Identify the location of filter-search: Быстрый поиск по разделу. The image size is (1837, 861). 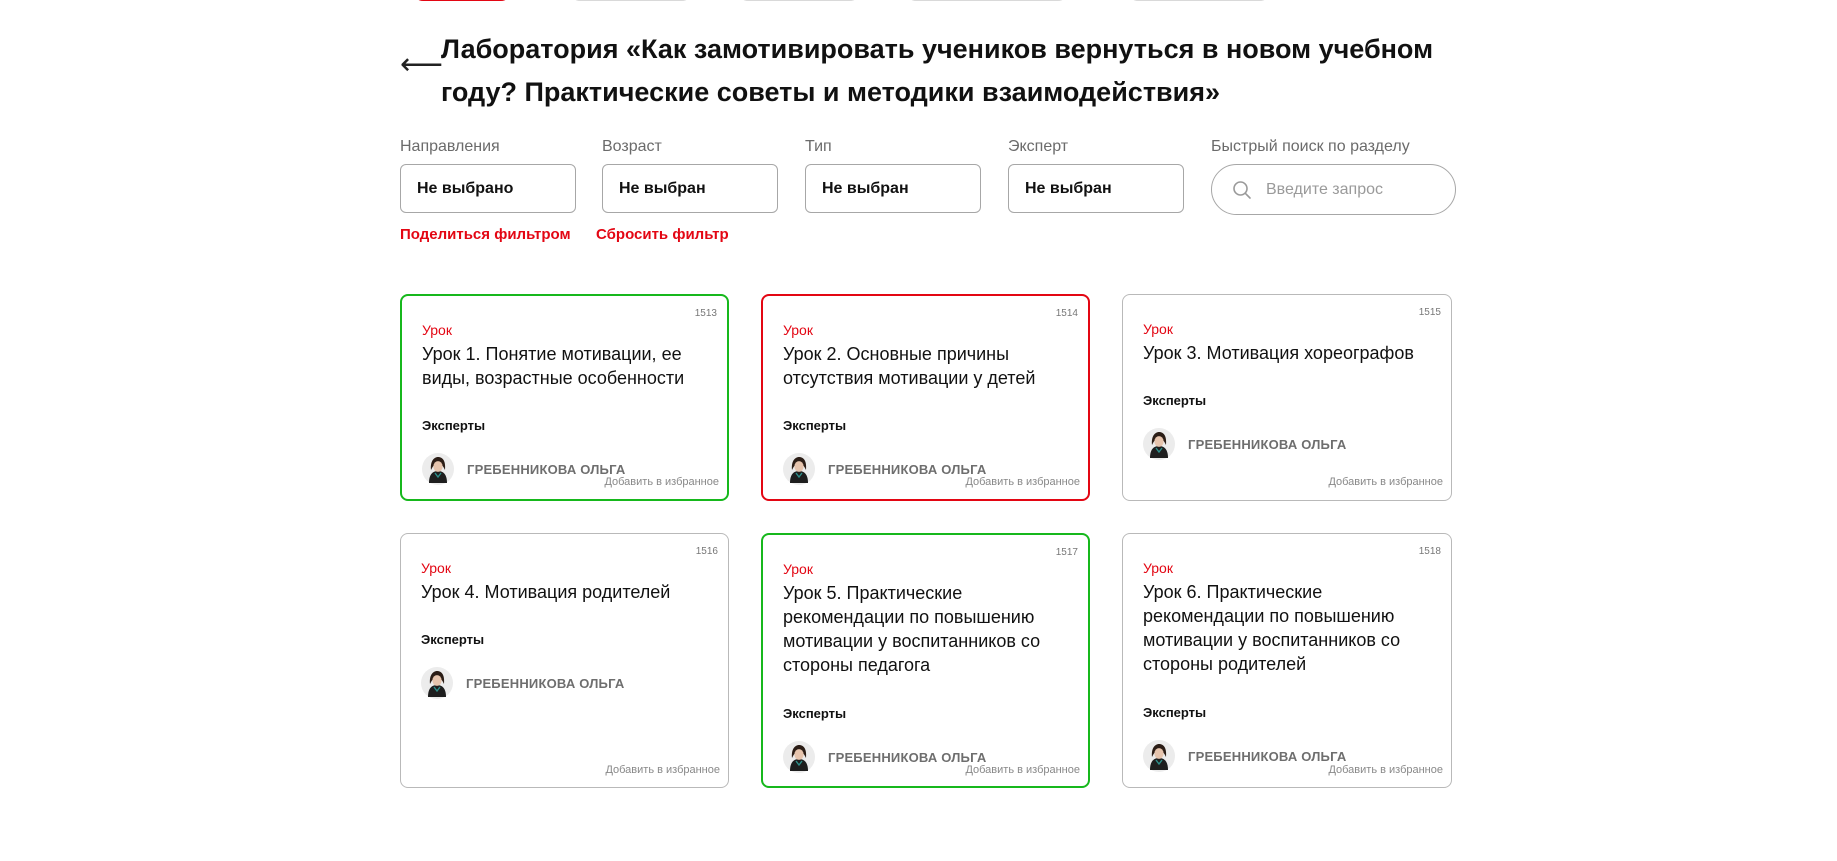
(1333, 176).